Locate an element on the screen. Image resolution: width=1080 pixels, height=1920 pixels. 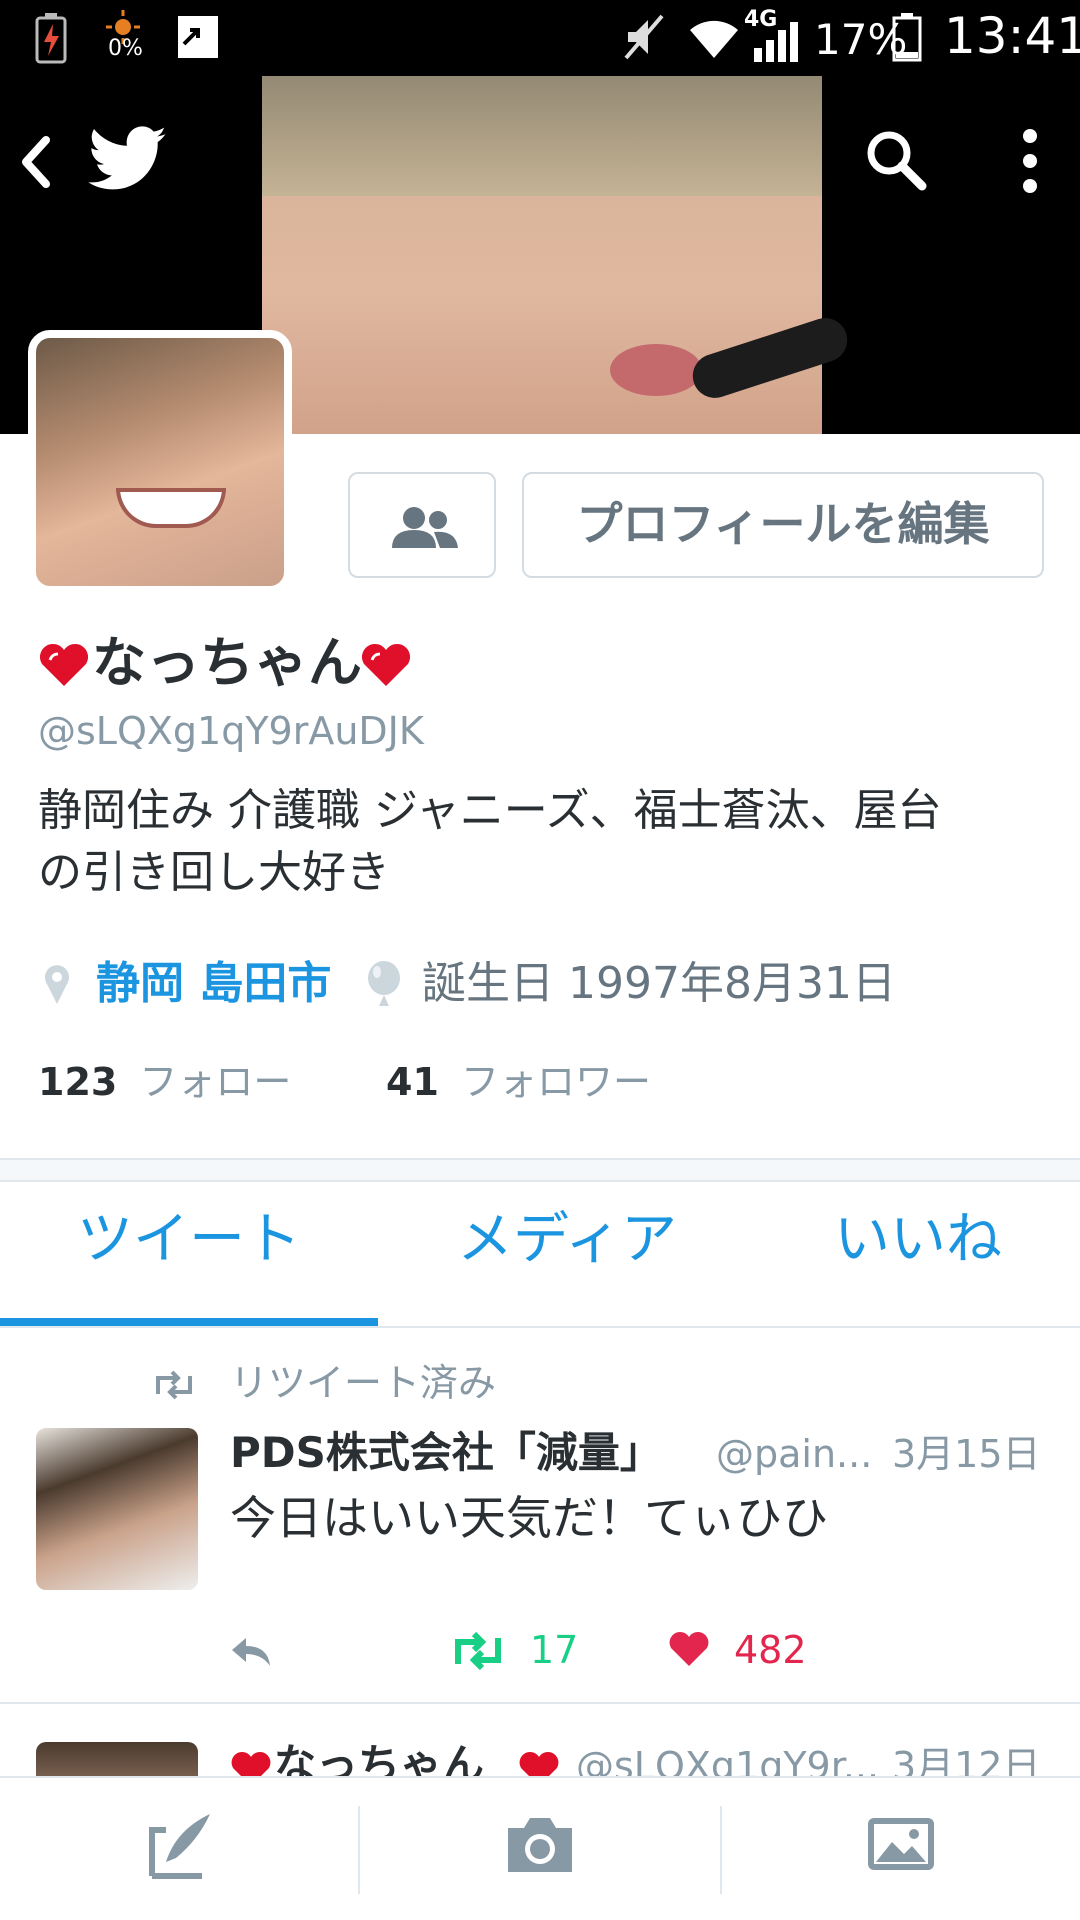
tweet-author-name: PDS株式会社「減量」 is located at coordinates (446, 1452).